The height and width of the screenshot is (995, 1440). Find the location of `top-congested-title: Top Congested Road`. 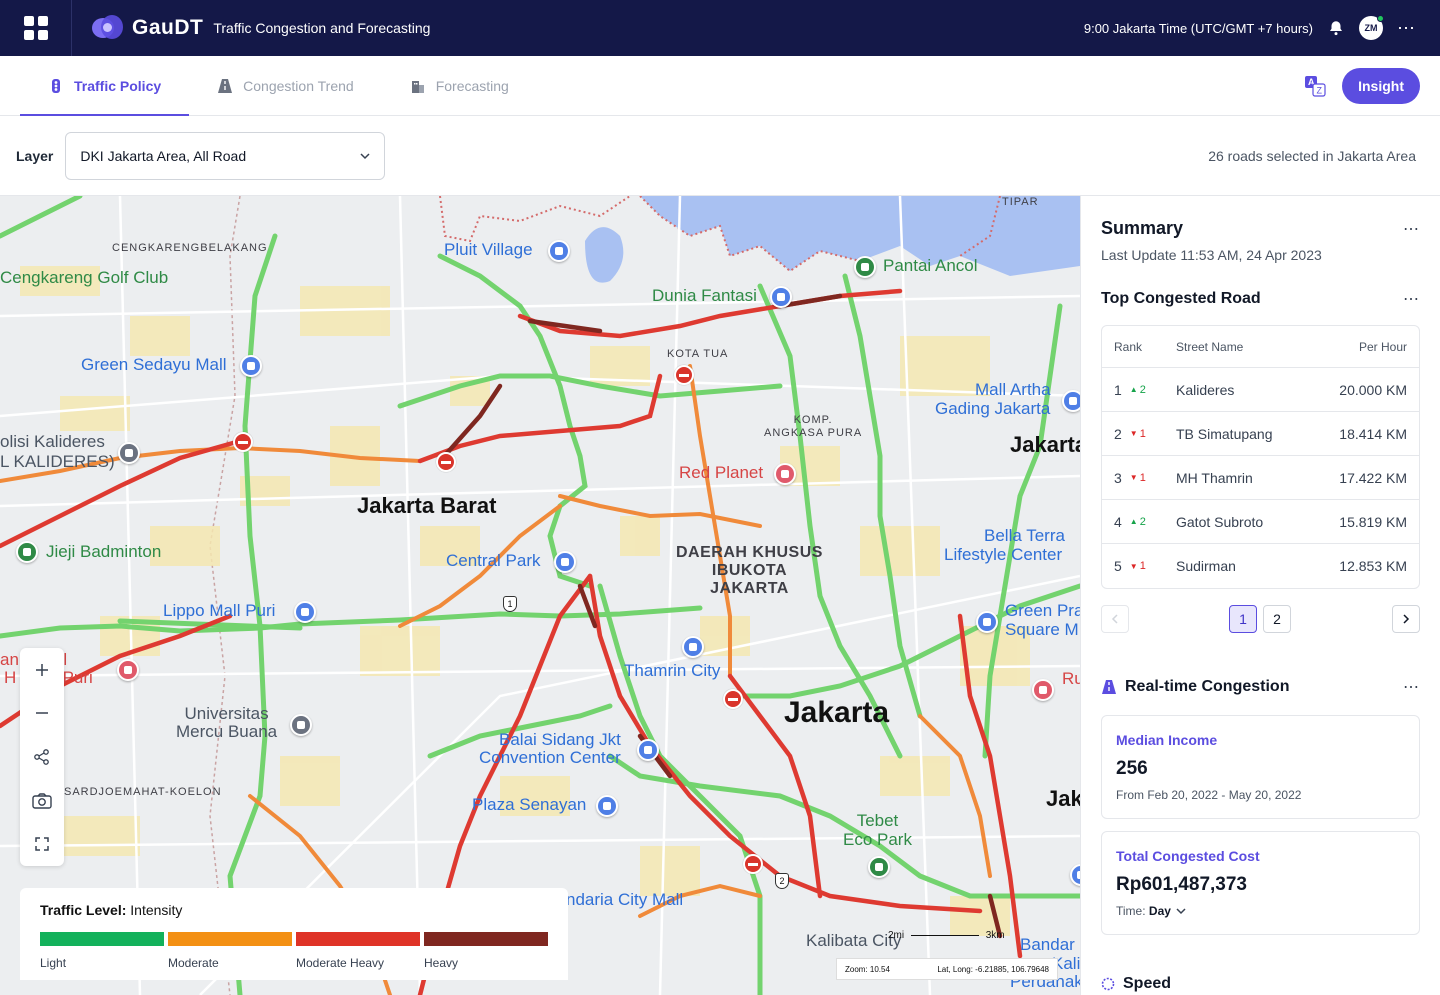

top-congested-title: Top Congested Road is located at coordinates (1181, 298).